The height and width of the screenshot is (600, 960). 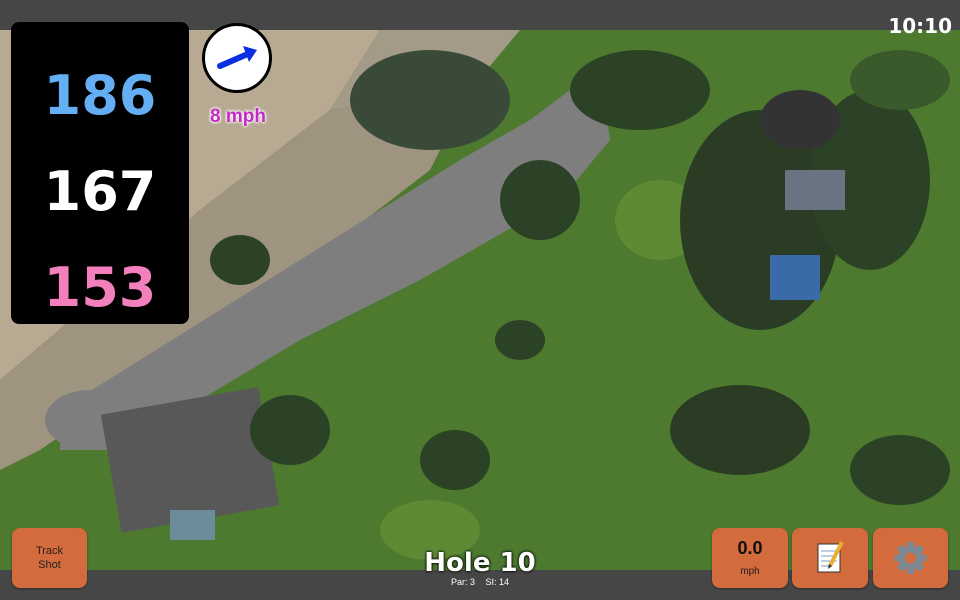 I want to click on track-shot-button: Track Shot, so click(x=49, y=558).